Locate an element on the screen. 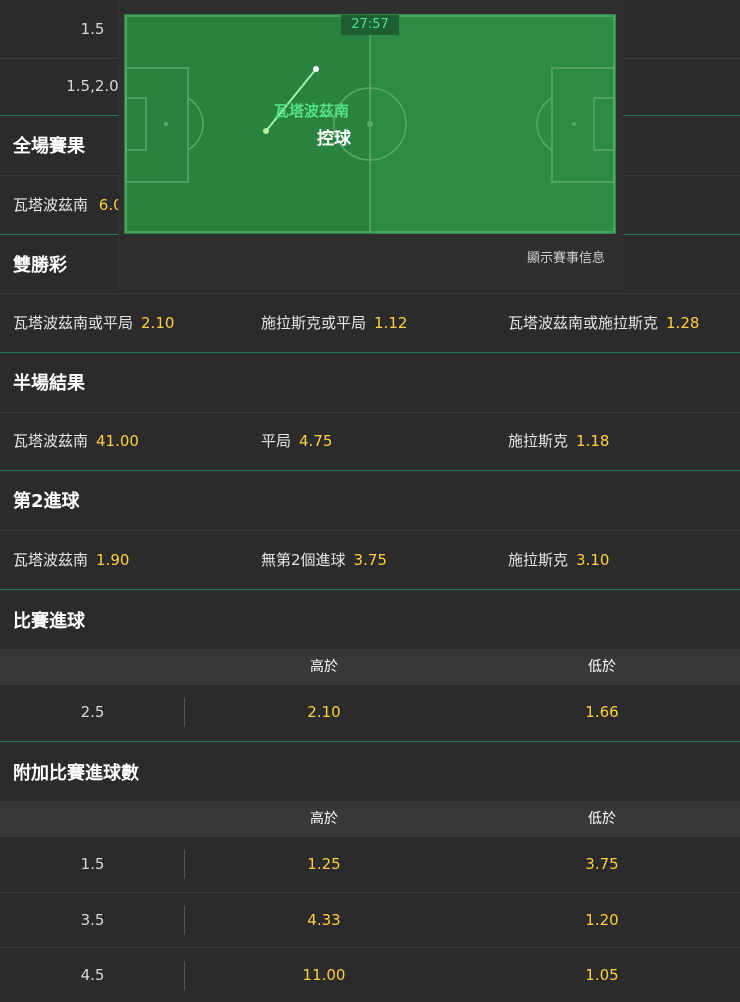 The image size is (740, 1002). selection-home: 瓦塔波茲南 6.0 is located at coordinates (68, 205).